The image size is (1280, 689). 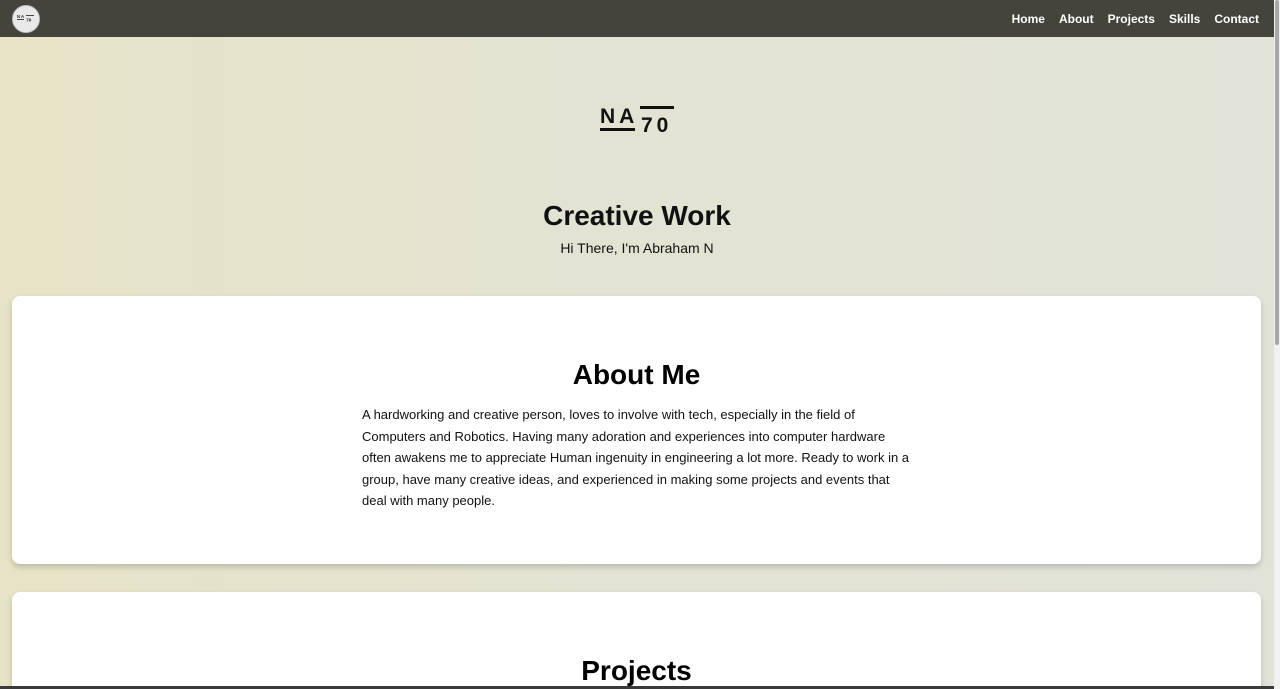 What do you see at coordinates (1277, 172) in the screenshot?
I see `scrollbar-thumb` at bounding box center [1277, 172].